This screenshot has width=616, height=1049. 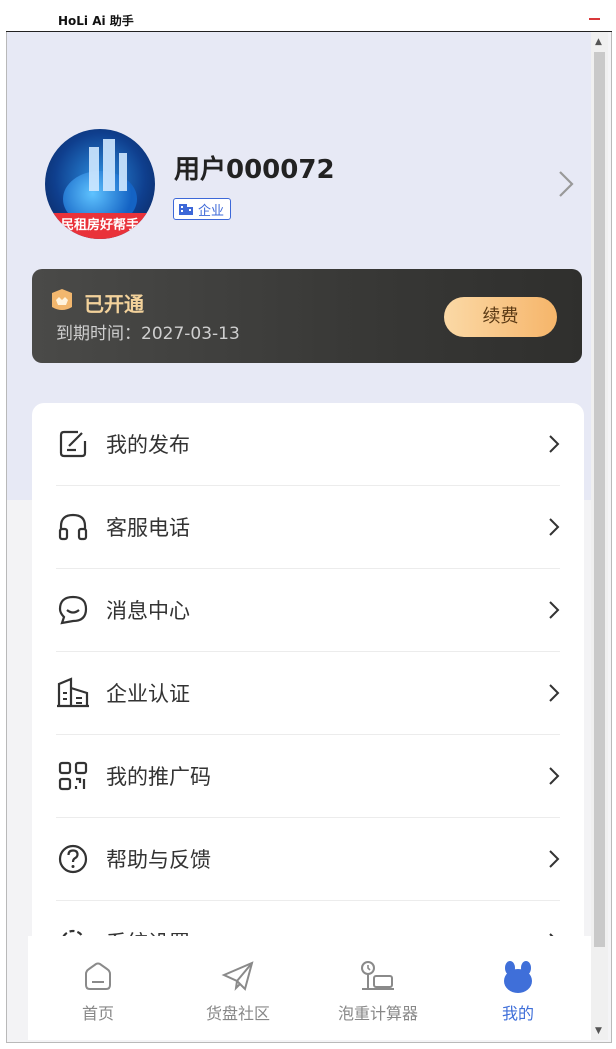 I want to click on avatar-banner: 民租房好帮手, so click(x=100, y=226).